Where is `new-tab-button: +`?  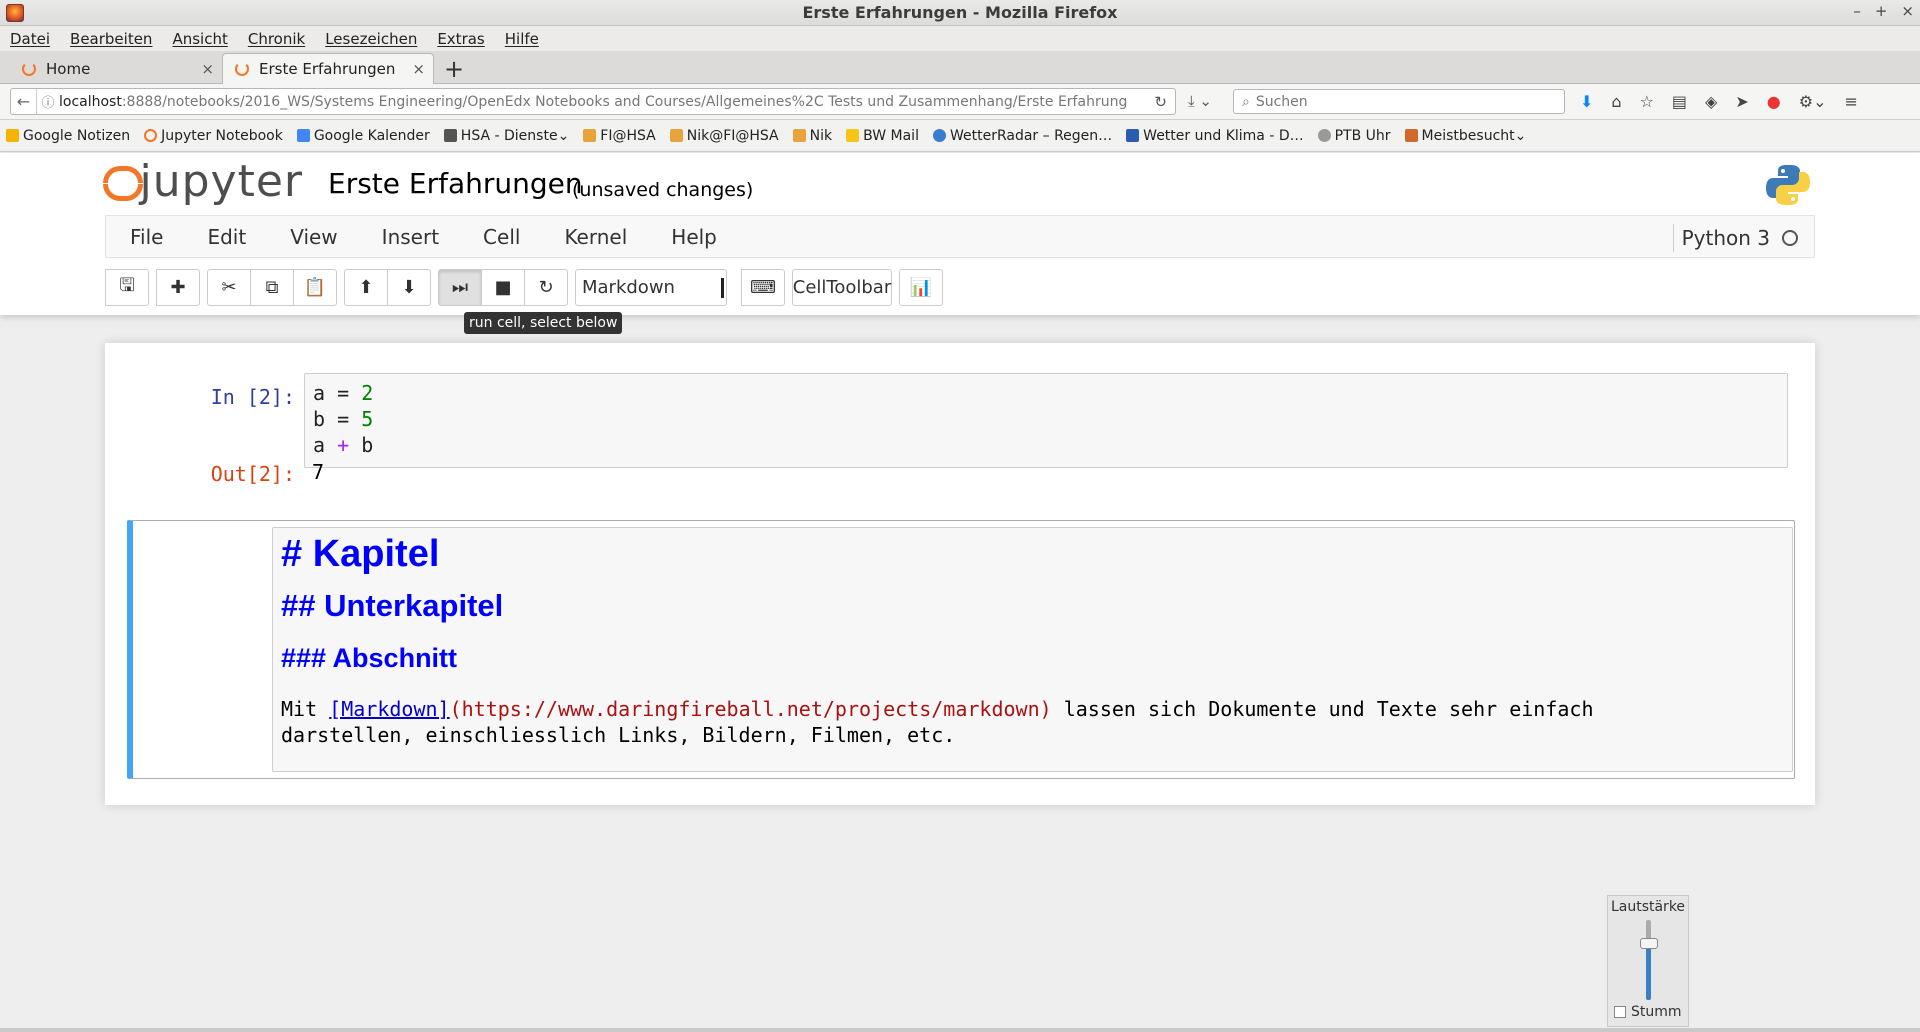 new-tab-button: + is located at coordinates (454, 69).